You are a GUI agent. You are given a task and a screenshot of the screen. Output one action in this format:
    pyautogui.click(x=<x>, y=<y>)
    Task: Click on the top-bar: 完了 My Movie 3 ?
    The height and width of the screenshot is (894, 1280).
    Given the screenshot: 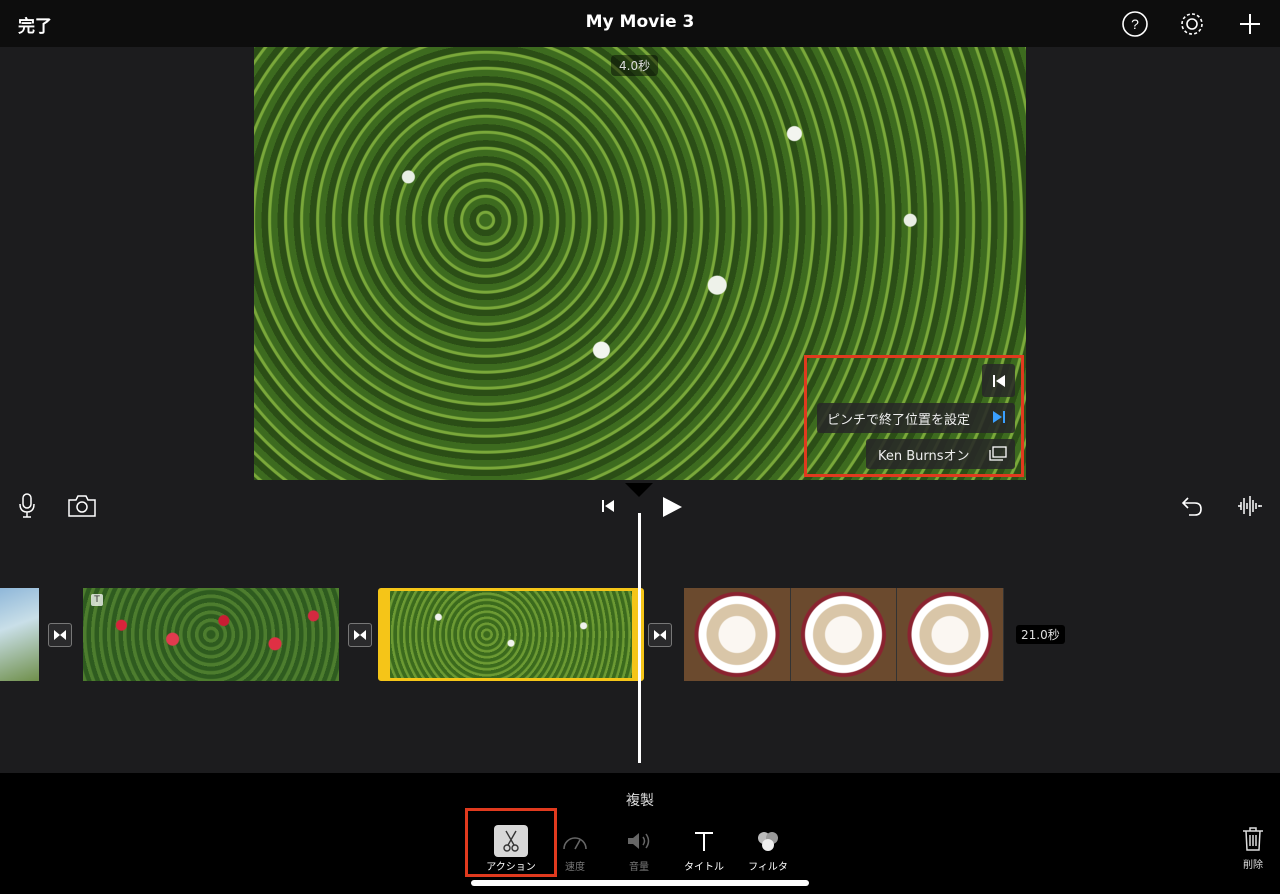 What is the action you would take?
    pyautogui.click(x=640, y=23)
    